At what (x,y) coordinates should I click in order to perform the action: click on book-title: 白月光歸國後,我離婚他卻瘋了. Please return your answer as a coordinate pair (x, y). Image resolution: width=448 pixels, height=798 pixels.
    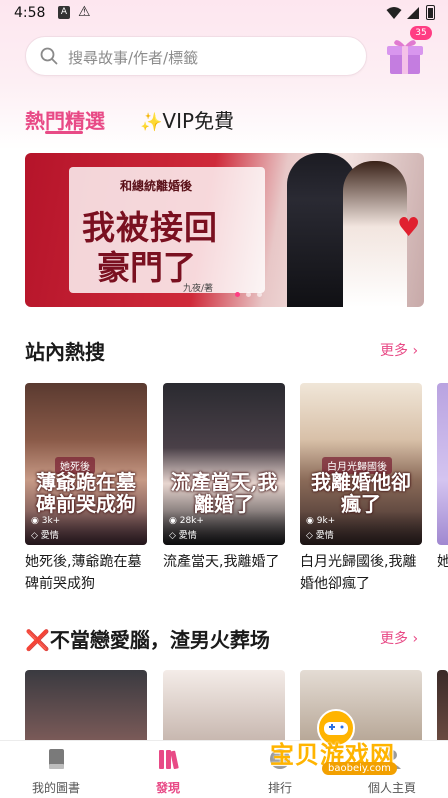
    Looking at the image, I should click on (358, 573).